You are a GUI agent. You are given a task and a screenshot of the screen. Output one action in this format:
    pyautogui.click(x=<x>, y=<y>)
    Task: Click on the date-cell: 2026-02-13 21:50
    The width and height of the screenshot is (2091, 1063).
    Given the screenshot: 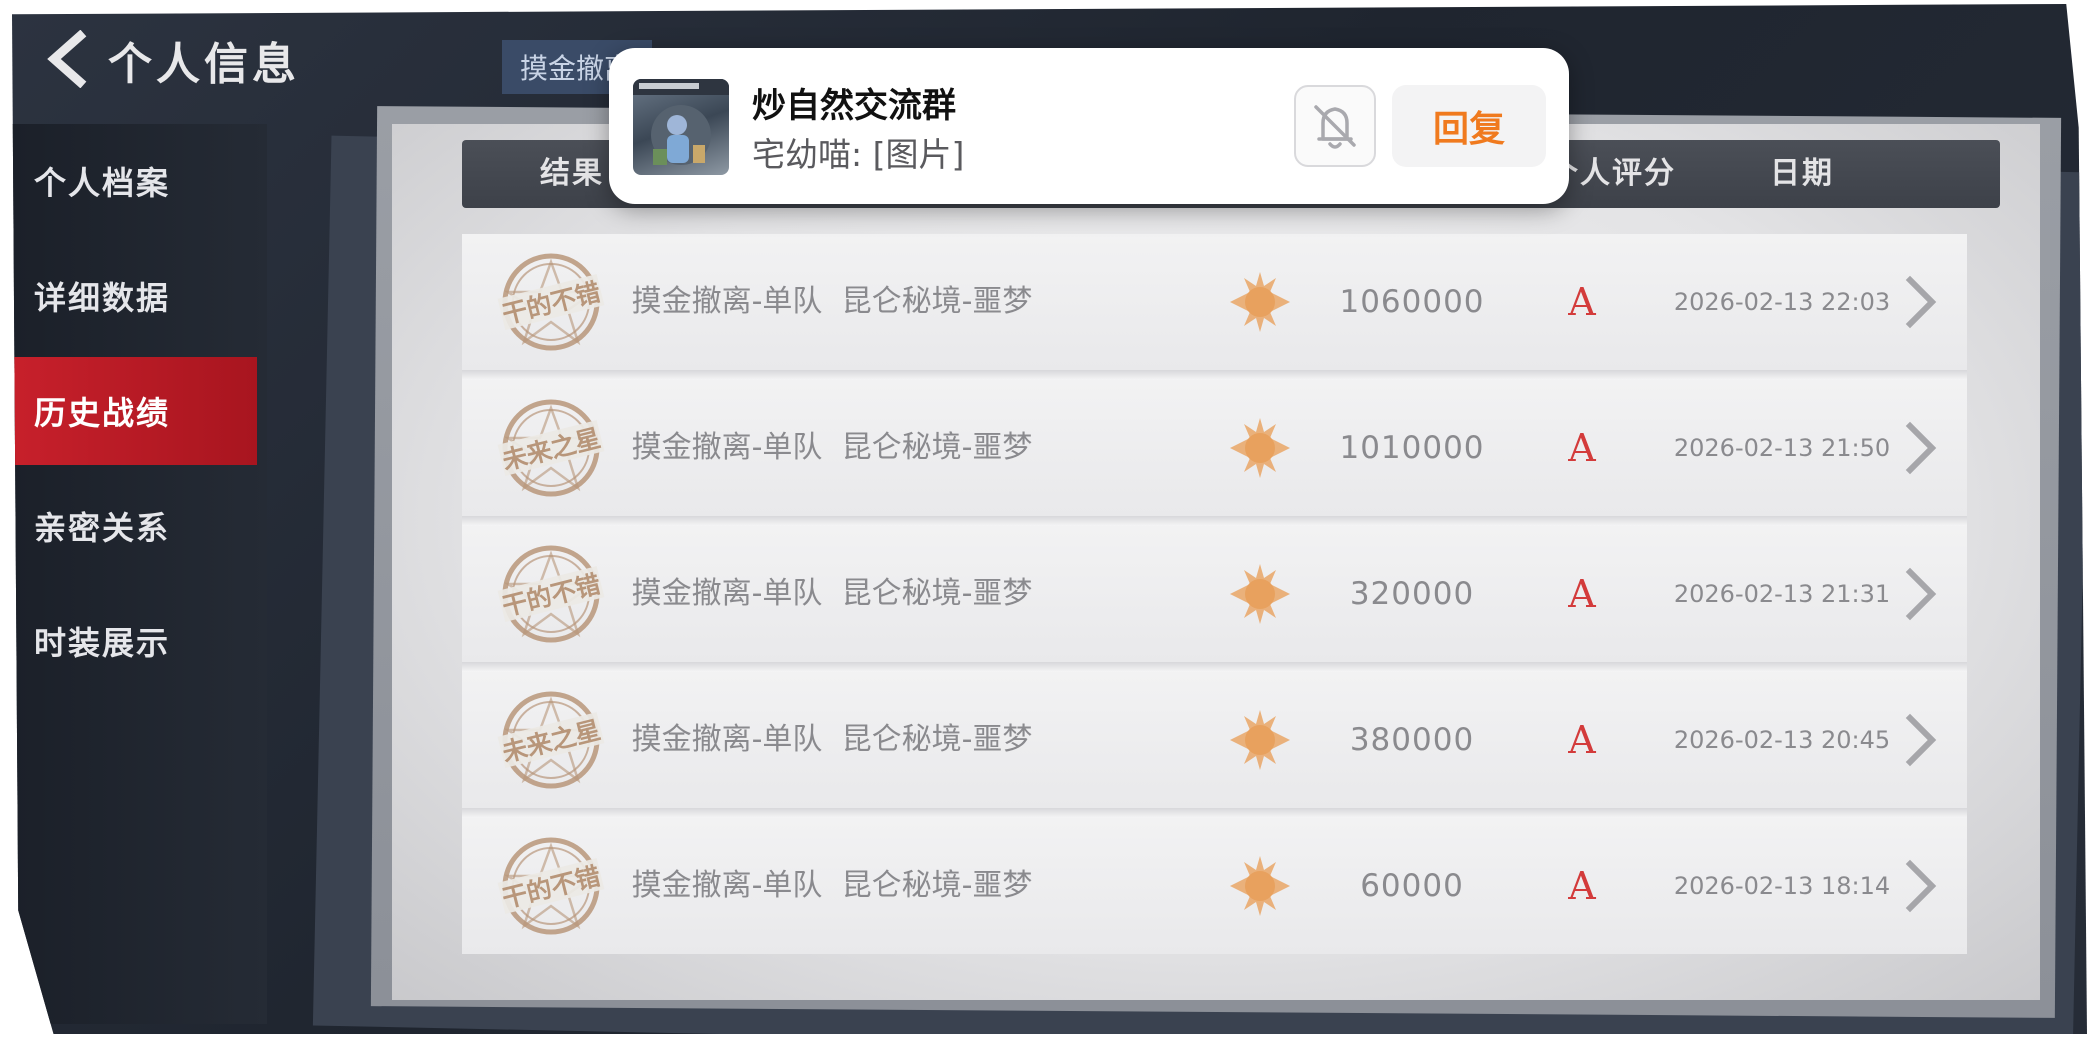 What is the action you would take?
    pyautogui.click(x=1782, y=448)
    